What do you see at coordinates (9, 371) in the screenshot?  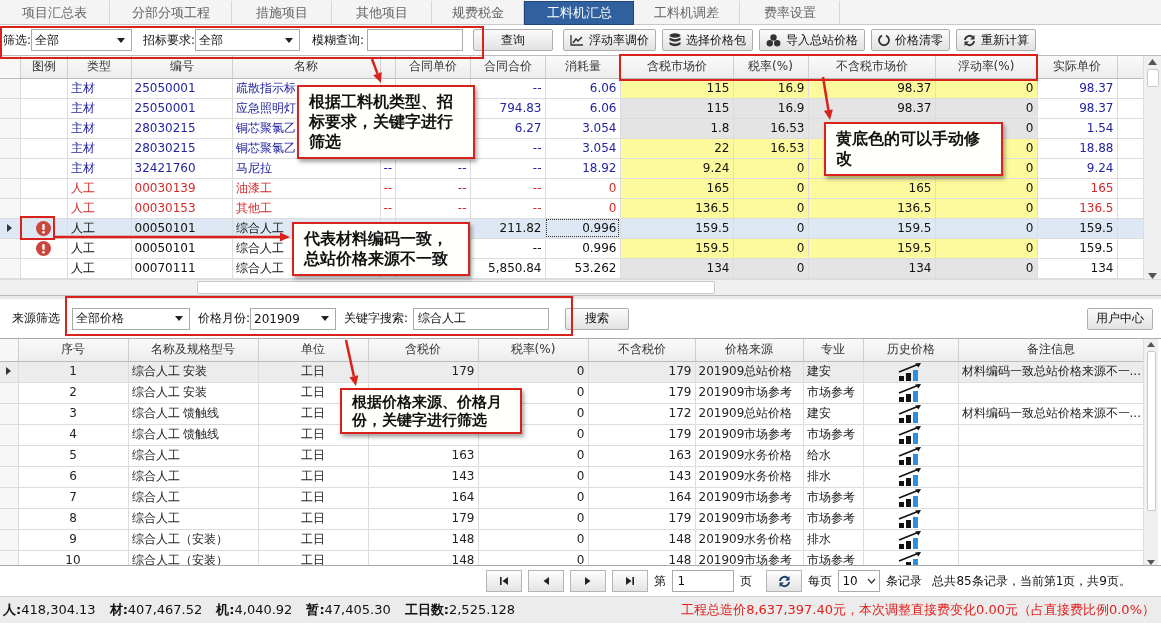 I see `row-pointer-icon` at bounding box center [9, 371].